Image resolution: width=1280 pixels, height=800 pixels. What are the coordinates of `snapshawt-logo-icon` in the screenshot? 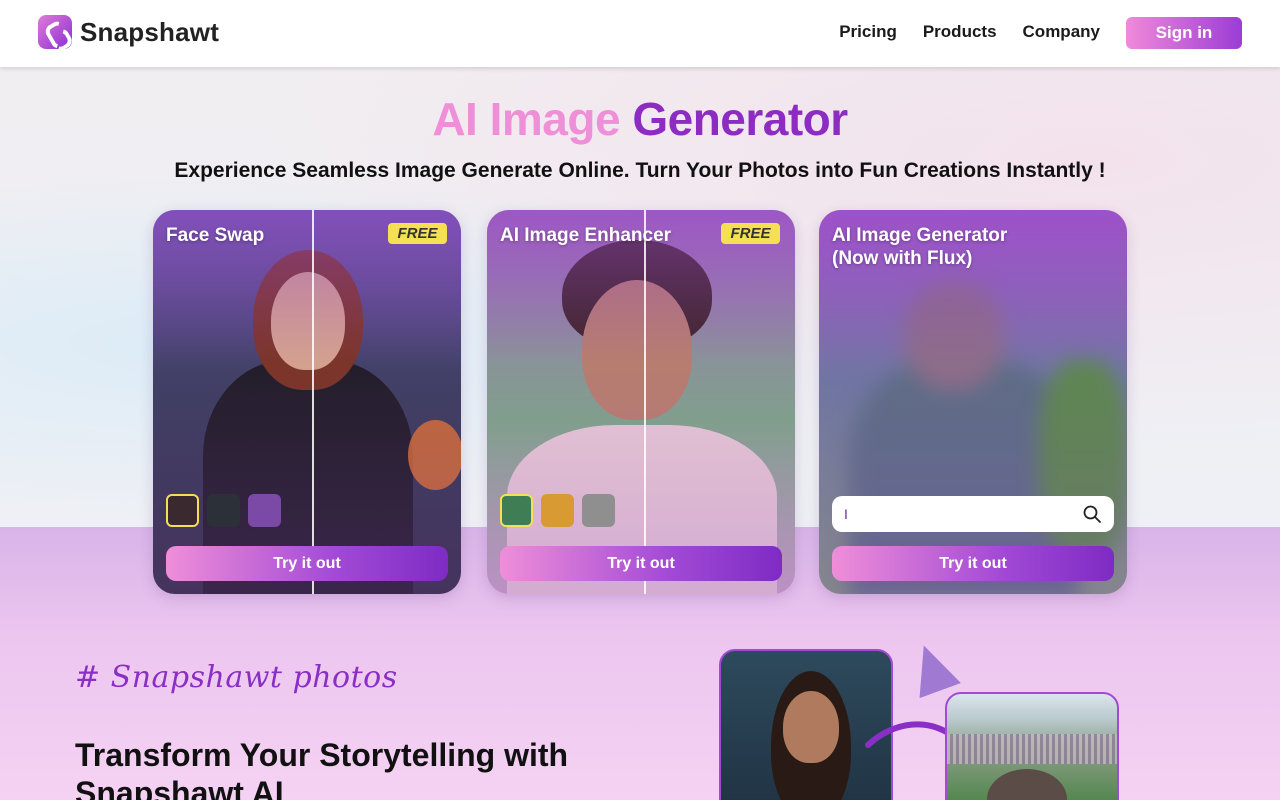 It's located at (55, 32).